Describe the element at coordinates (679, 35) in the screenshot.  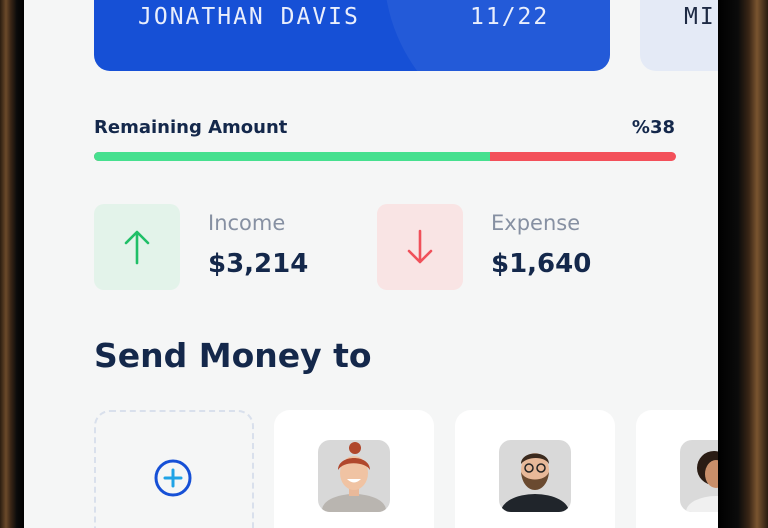
I see `secondary-credit-card: MI` at that location.